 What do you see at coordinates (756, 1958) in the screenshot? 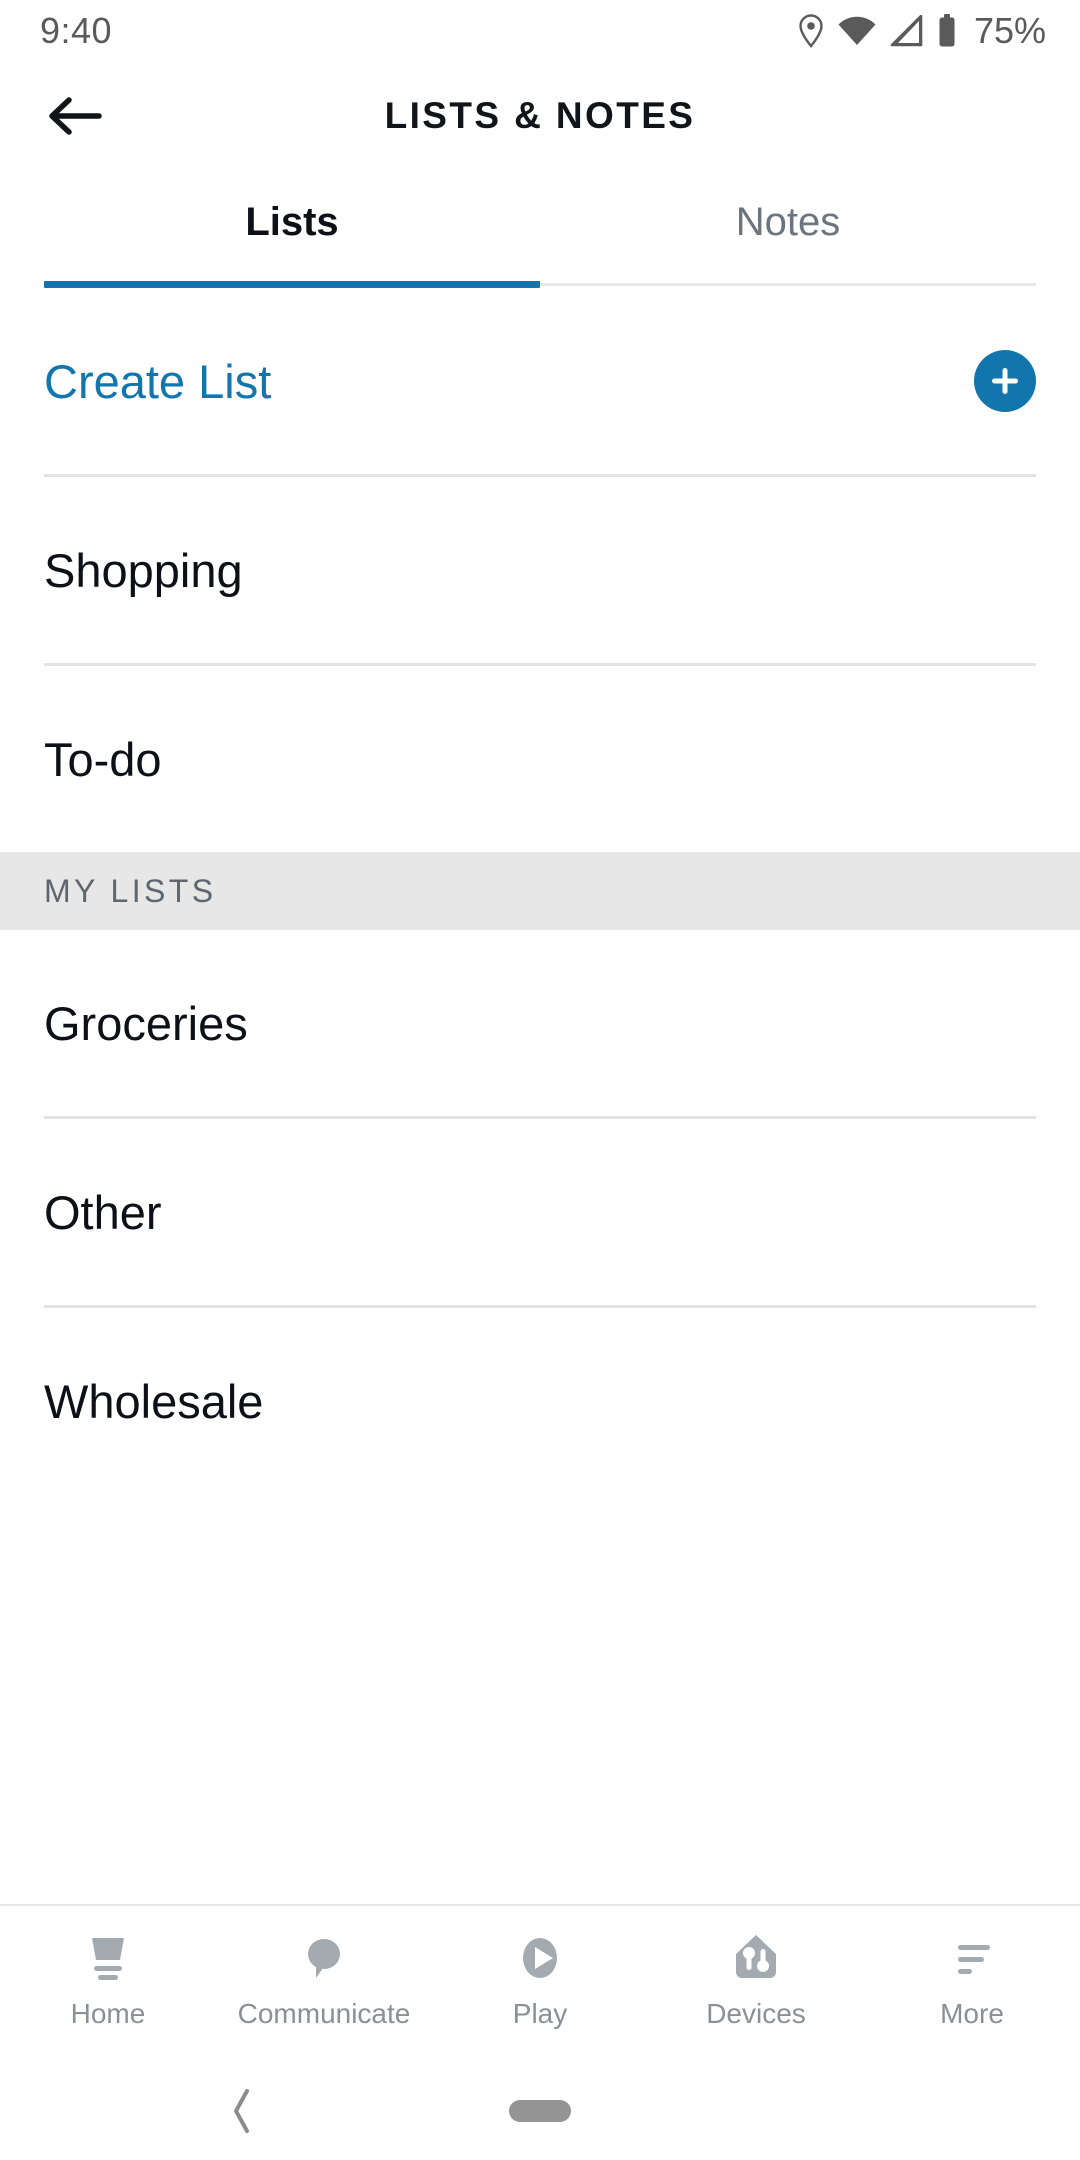
I see `smart-home-icon` at bounding box center [756, 1958].